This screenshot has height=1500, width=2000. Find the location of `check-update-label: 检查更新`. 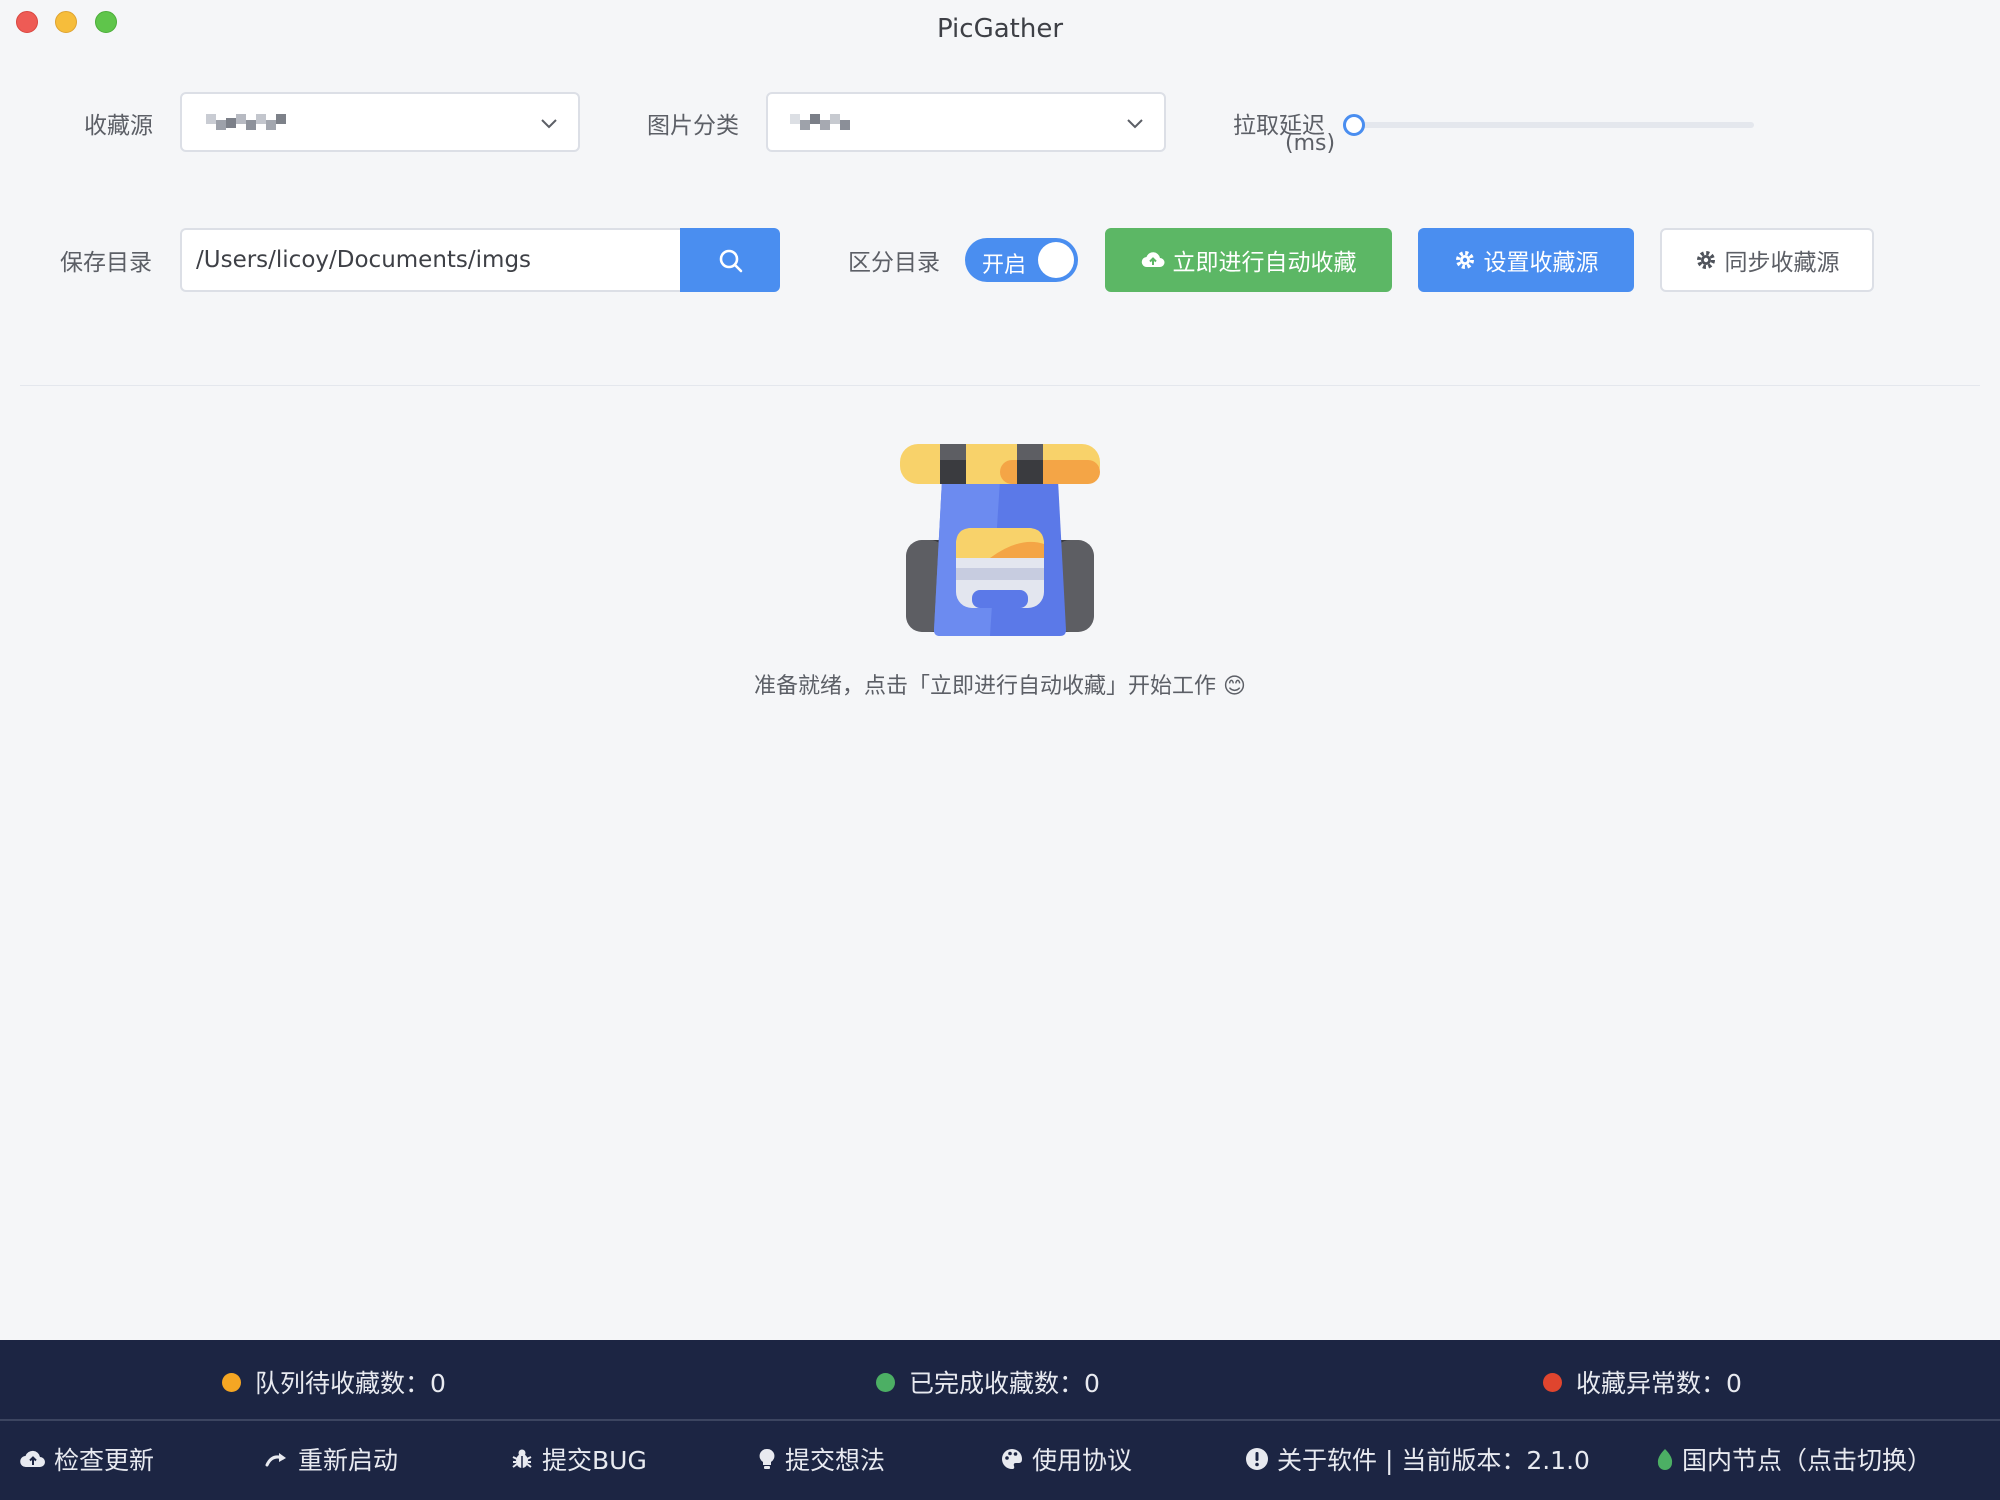

check-update-label: 检查更新 is located at coordinates (104, 1460).